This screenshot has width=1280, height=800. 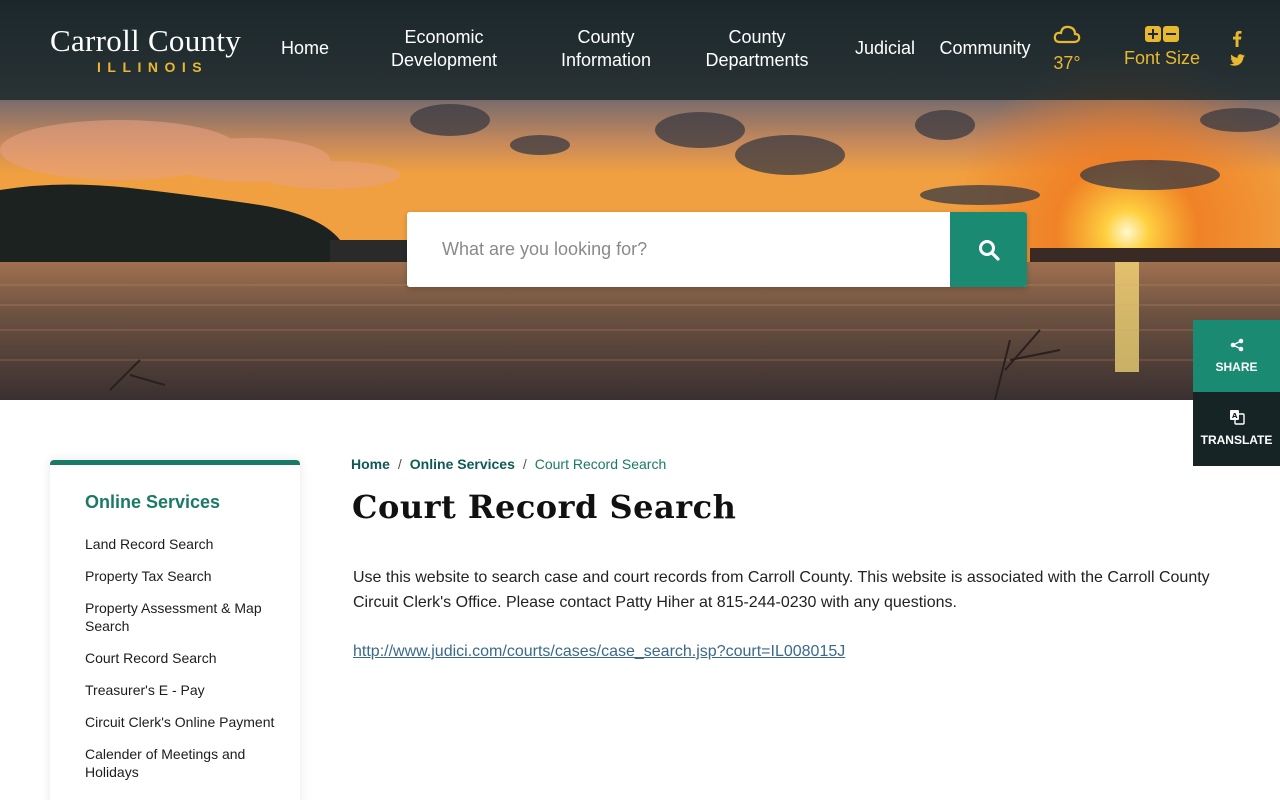 What do you see at coordinates (370, 464) in the screenshot?
I see `breadcrumb-home: Home` at bounding box center [370, 464].